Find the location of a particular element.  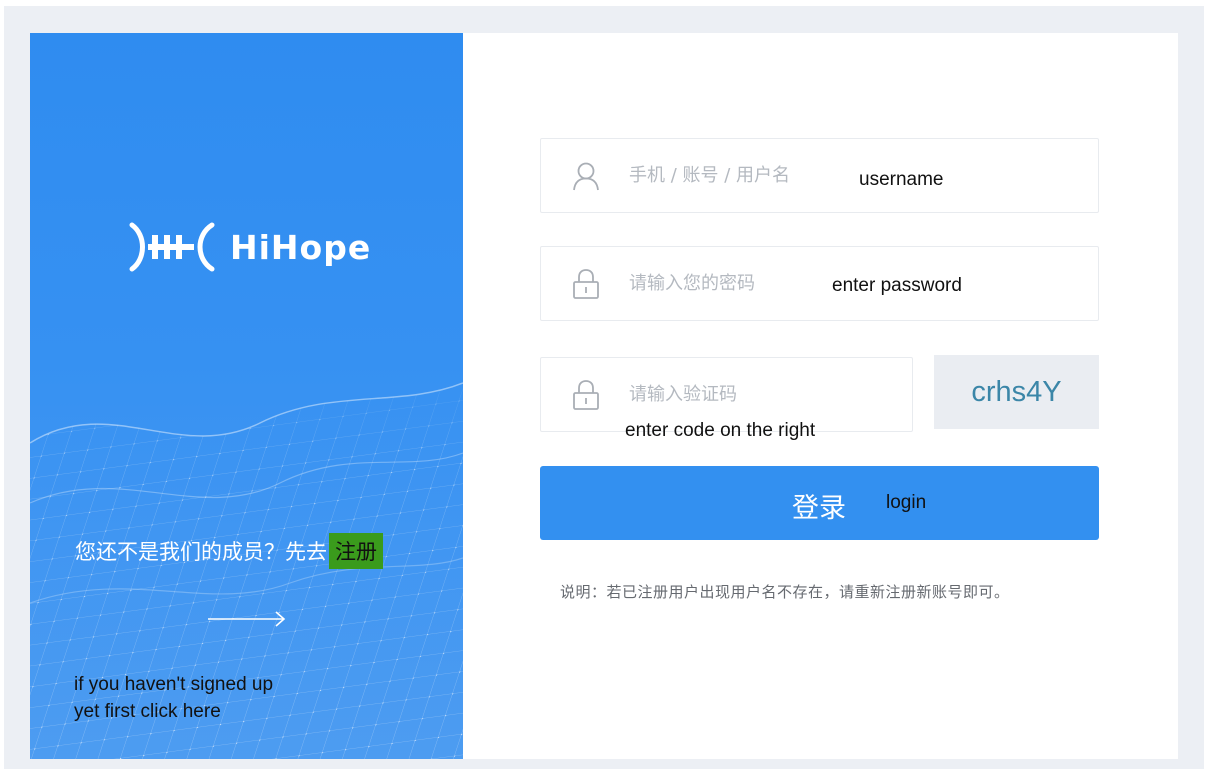

member-prompt: 您还不是我们的成员？先去 注册 is located at coordinates (229, 551).